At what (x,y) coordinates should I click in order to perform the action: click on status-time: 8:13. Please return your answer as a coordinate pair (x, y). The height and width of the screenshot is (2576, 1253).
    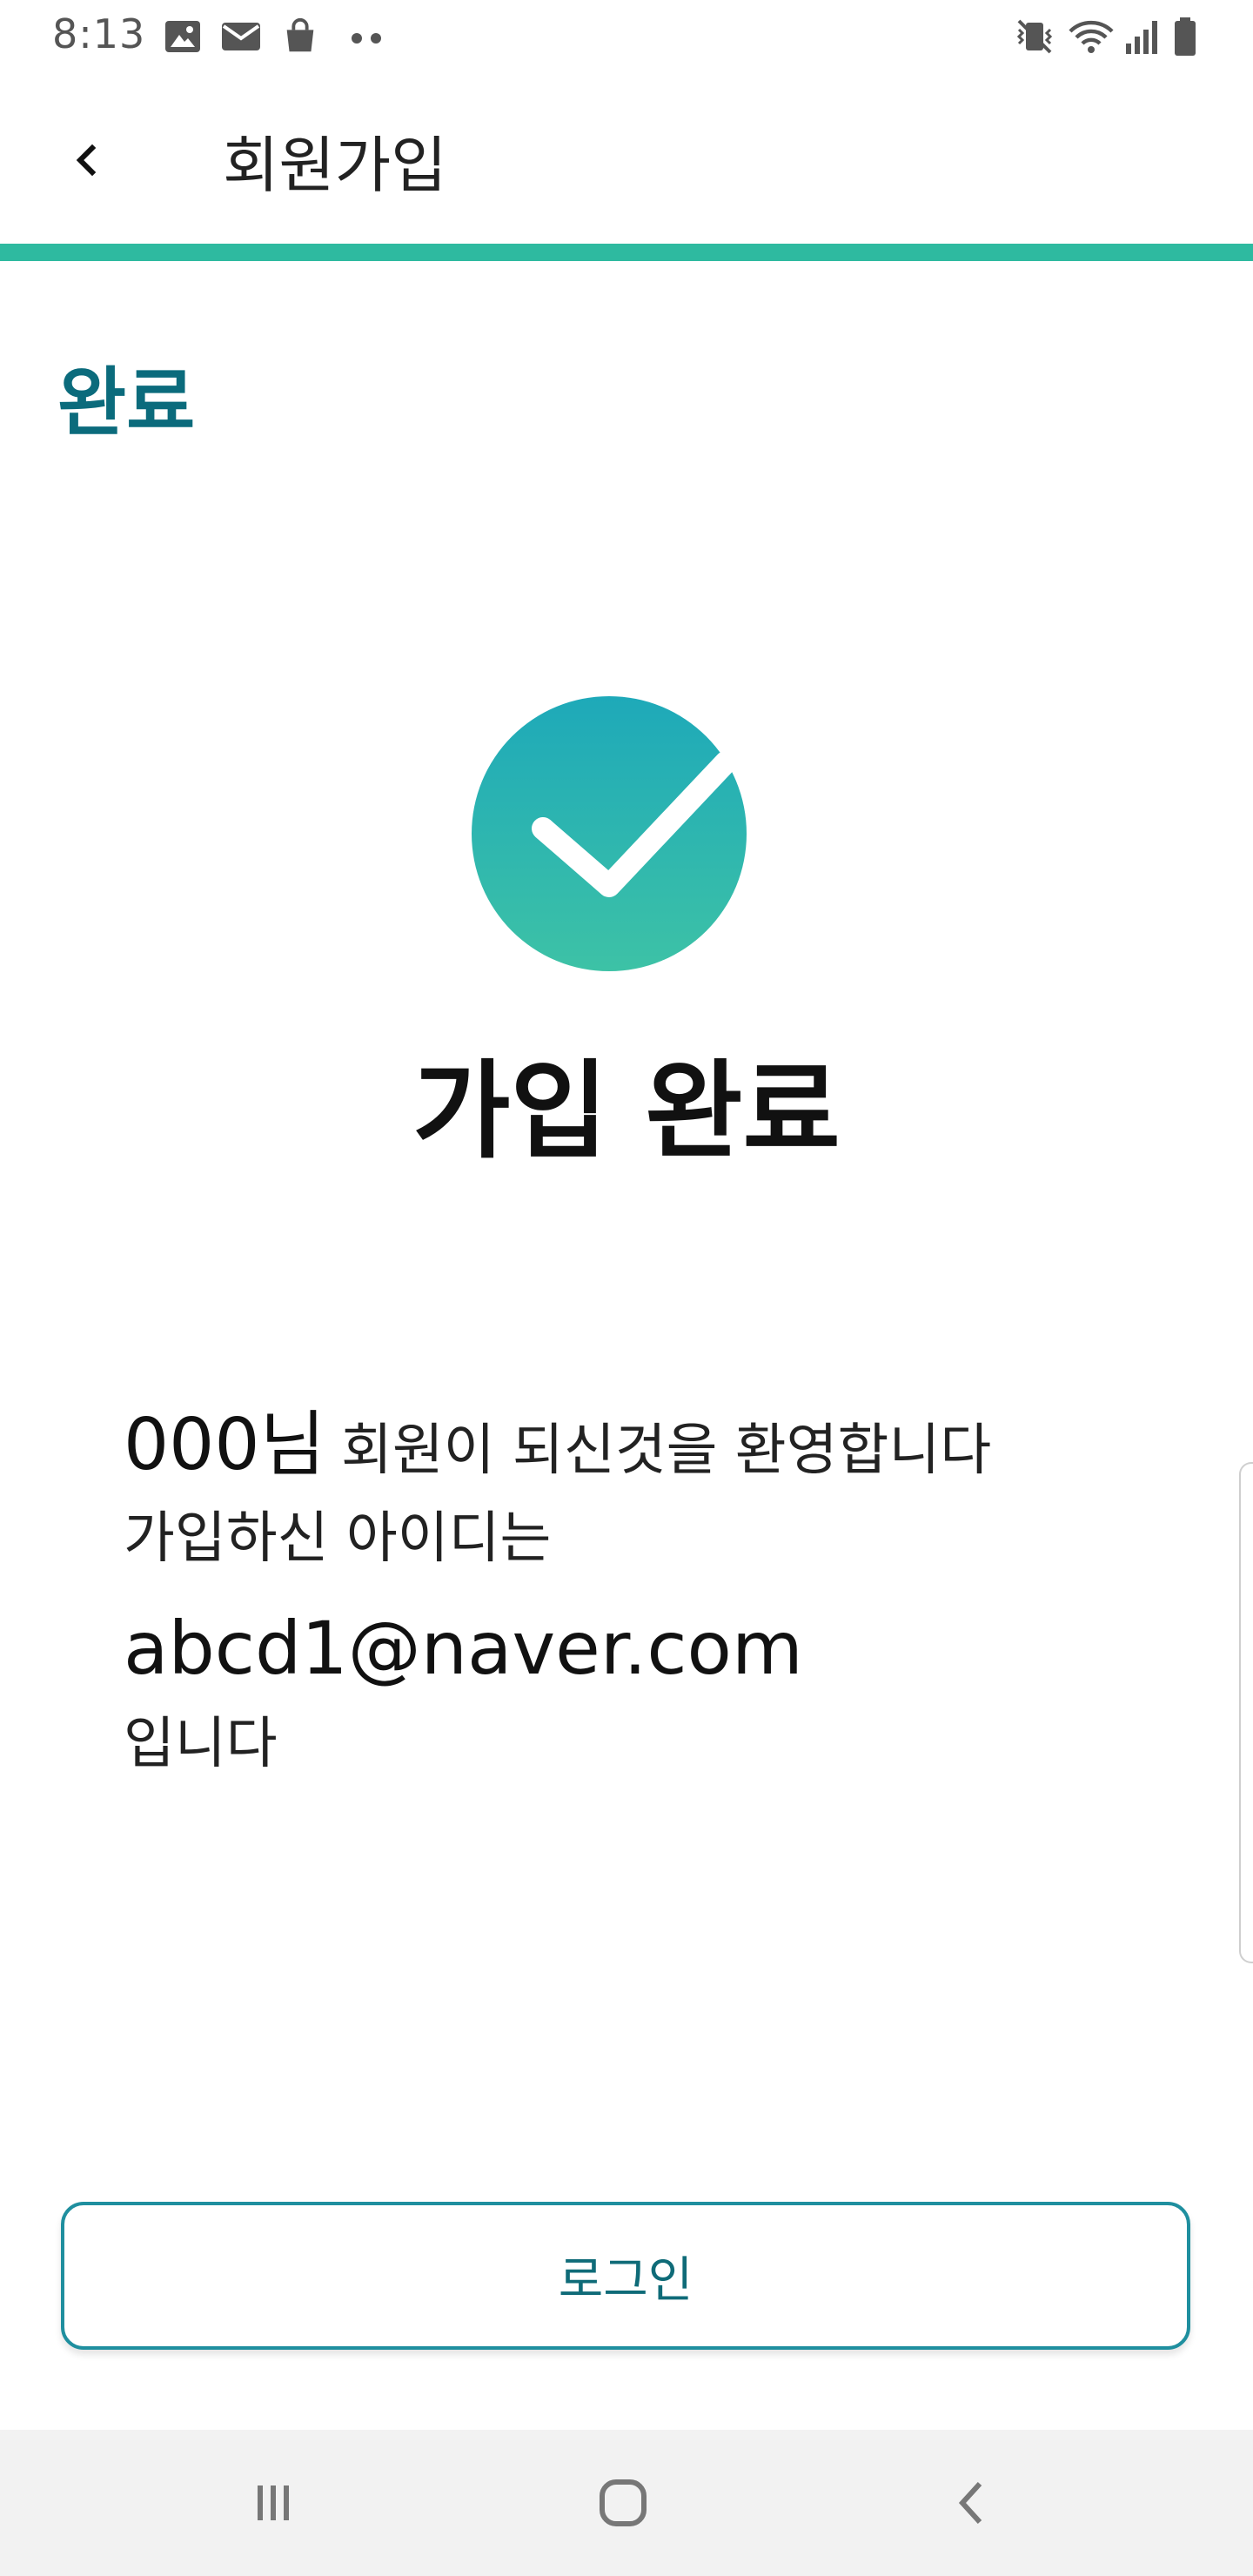
    Looking at the image, I should click on (99, 34).